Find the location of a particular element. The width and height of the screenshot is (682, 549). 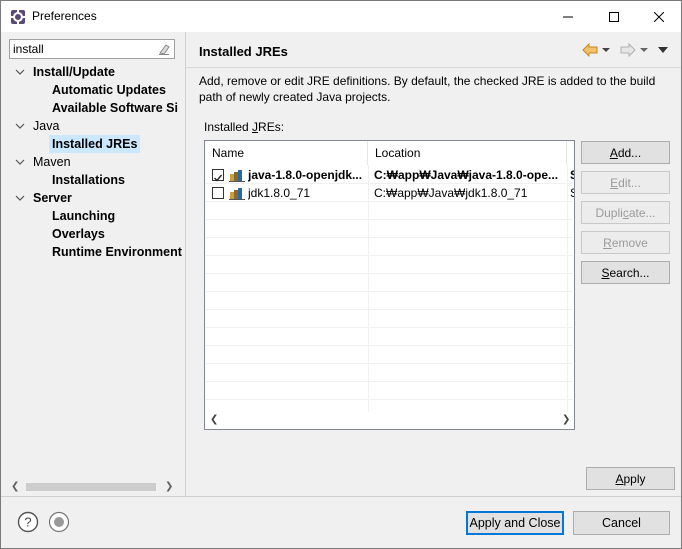

cell-location: C:₩app₩Java₩jdk1.8.0_71 is located at coordinates (451, 193).